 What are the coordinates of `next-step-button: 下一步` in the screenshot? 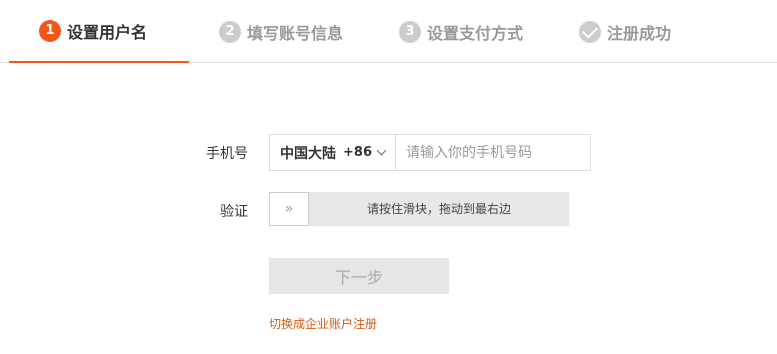 It's located at (359, 276).